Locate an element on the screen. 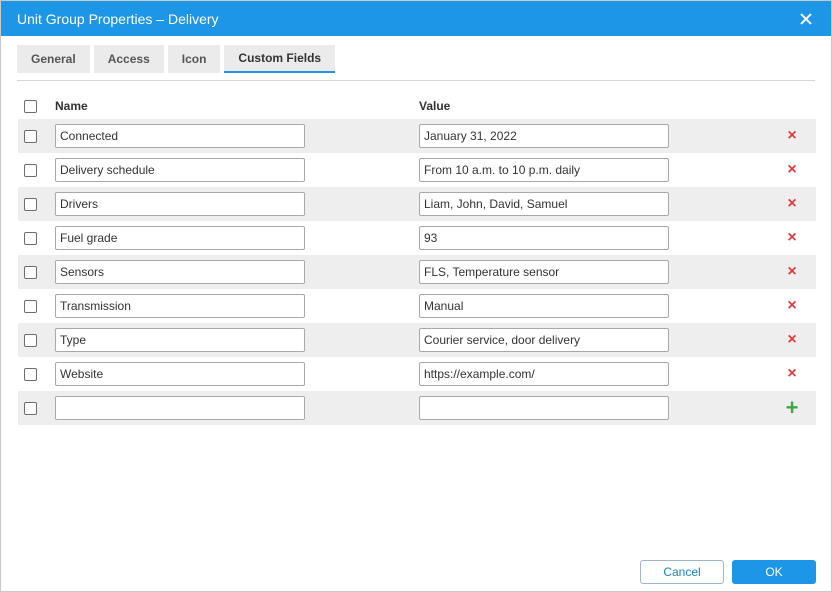  field-name-input: Connected is located at coordinates (180, 136).